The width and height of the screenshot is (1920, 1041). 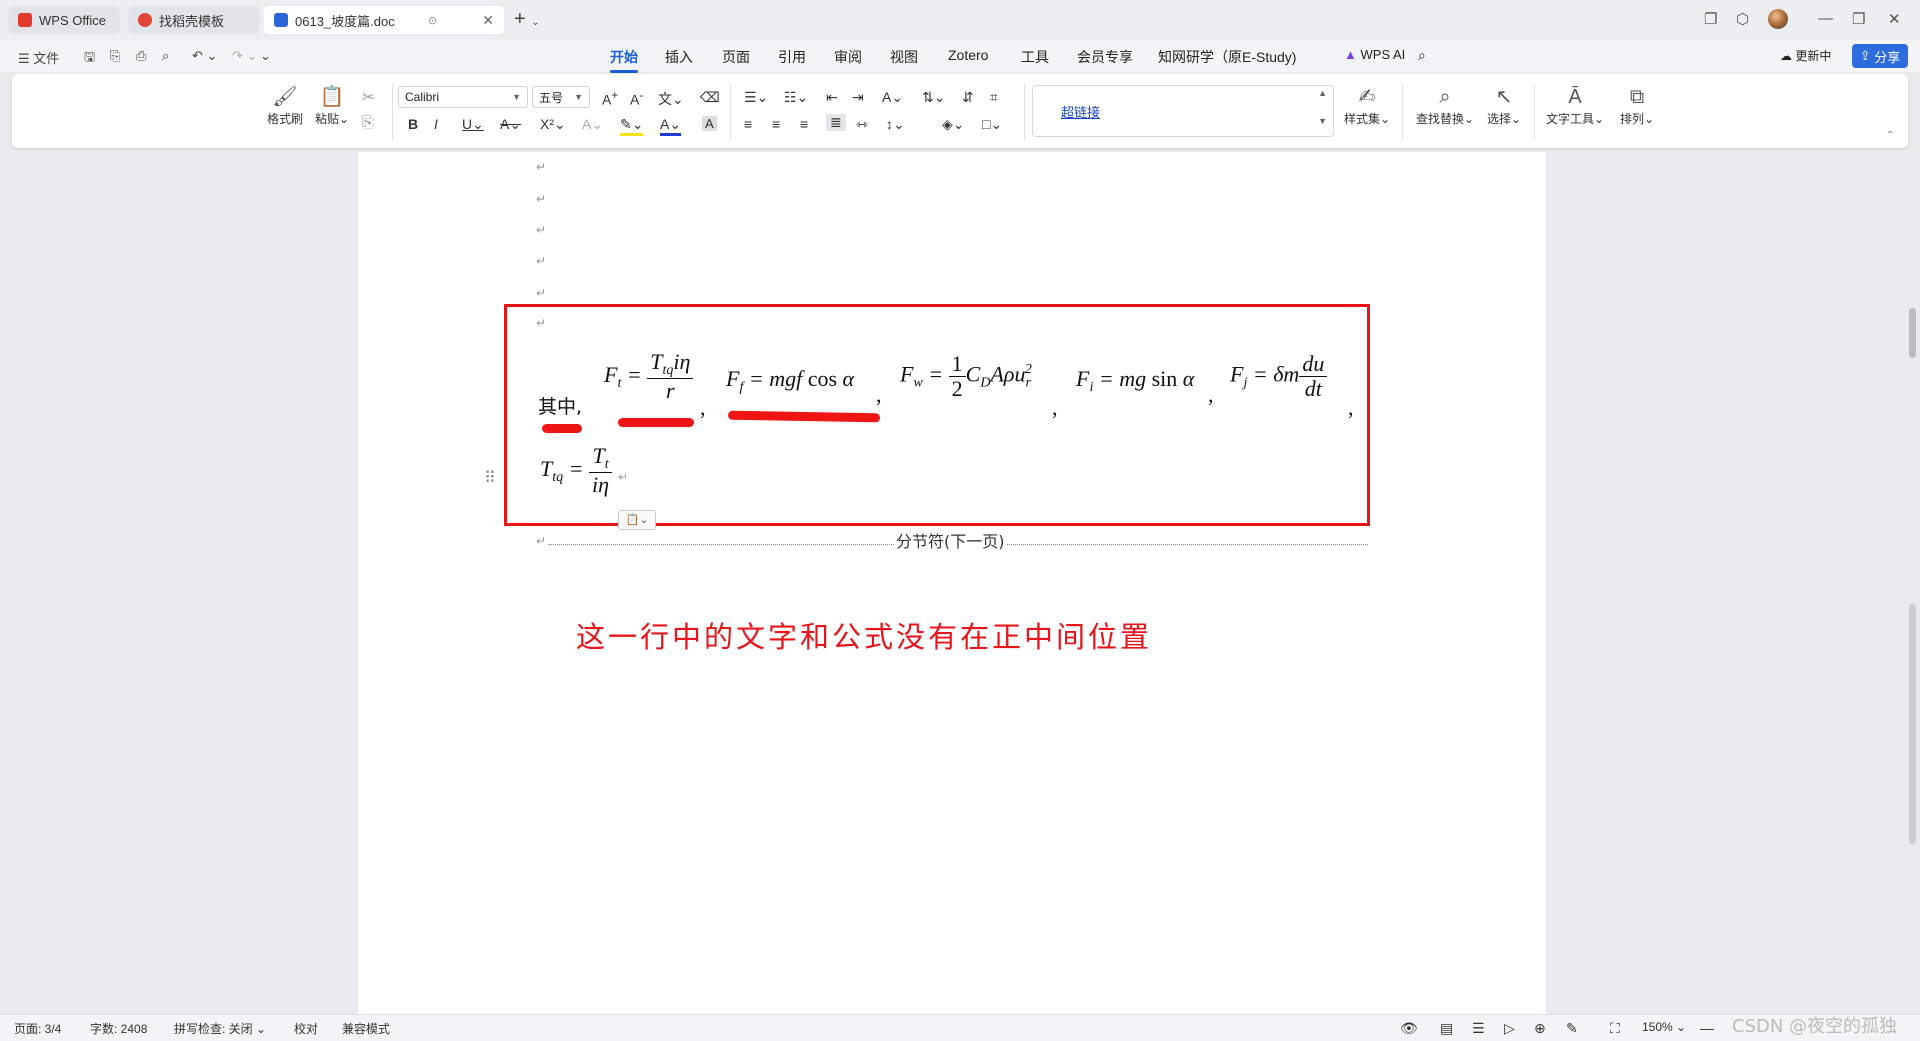 What do you see at coordinates (1035, 57) in the screenshot?
I see `menu-tools: 工具` at bounding box center [1035, 57].